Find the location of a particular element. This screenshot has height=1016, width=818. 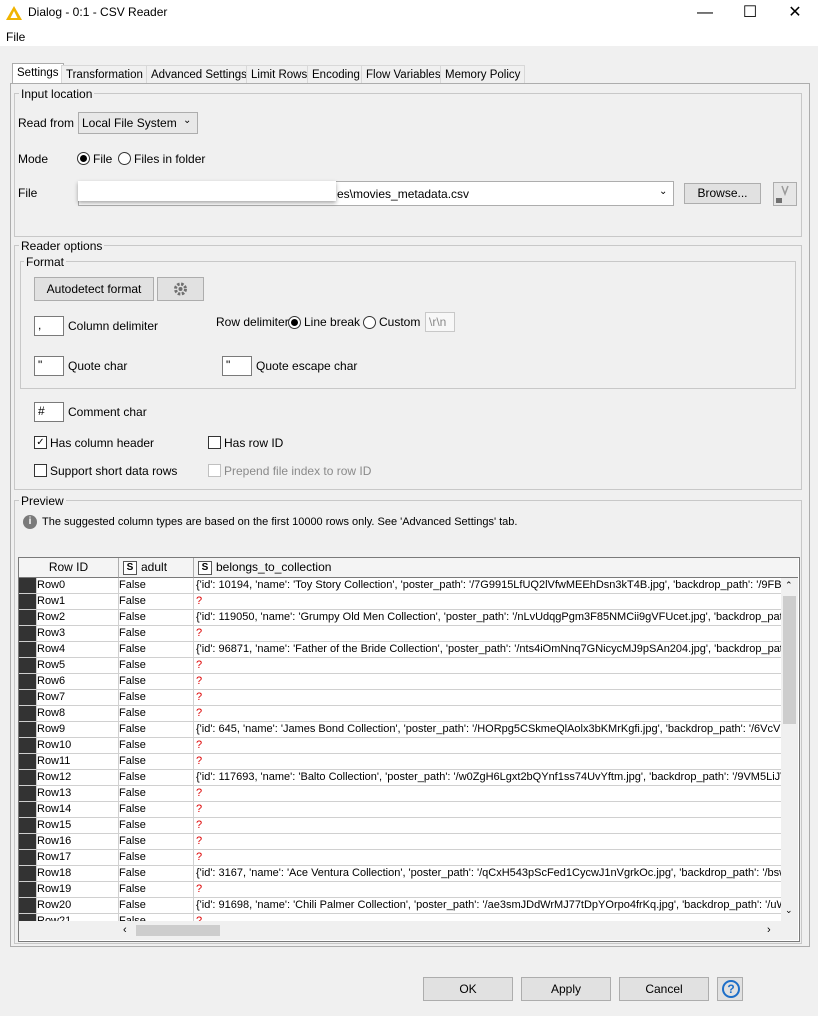

cell-row-id: Row20 is located at coordinates (78, 906).